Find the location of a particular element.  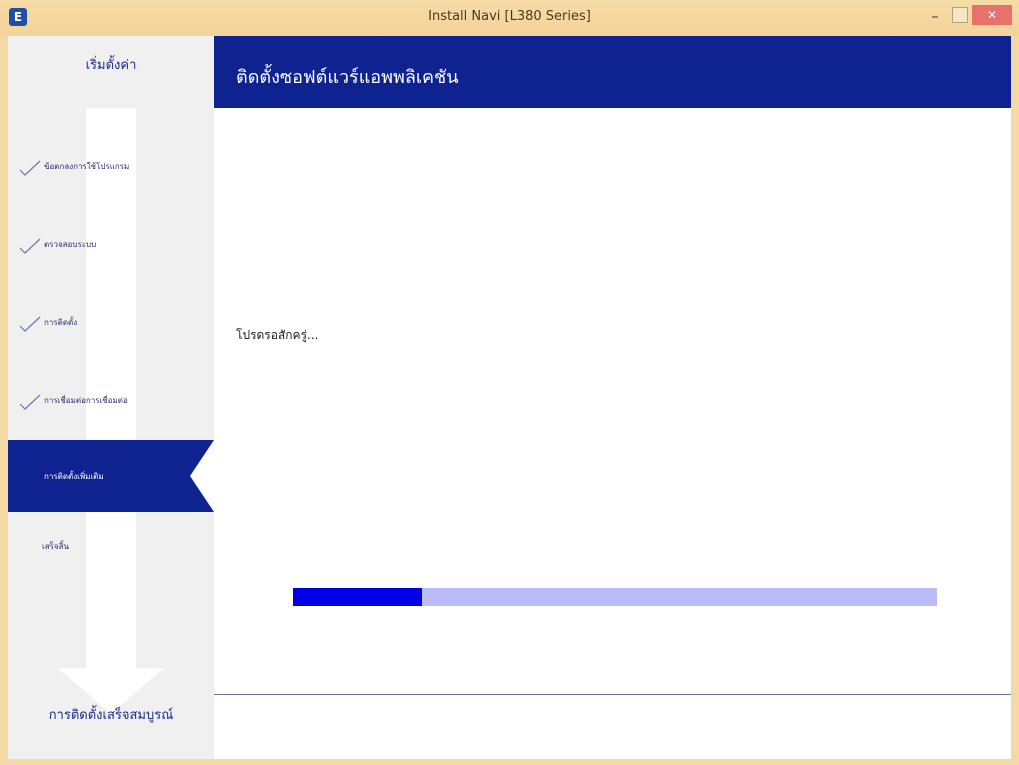

step-label: ตรวจสอบระบบ is located at coordinates (70, 244).